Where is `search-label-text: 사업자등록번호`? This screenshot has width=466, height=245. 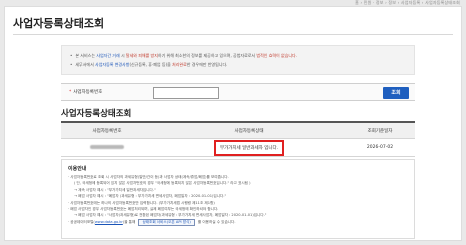
search-label-text: 사업자등록번호 is located at coordinates (88, 92).